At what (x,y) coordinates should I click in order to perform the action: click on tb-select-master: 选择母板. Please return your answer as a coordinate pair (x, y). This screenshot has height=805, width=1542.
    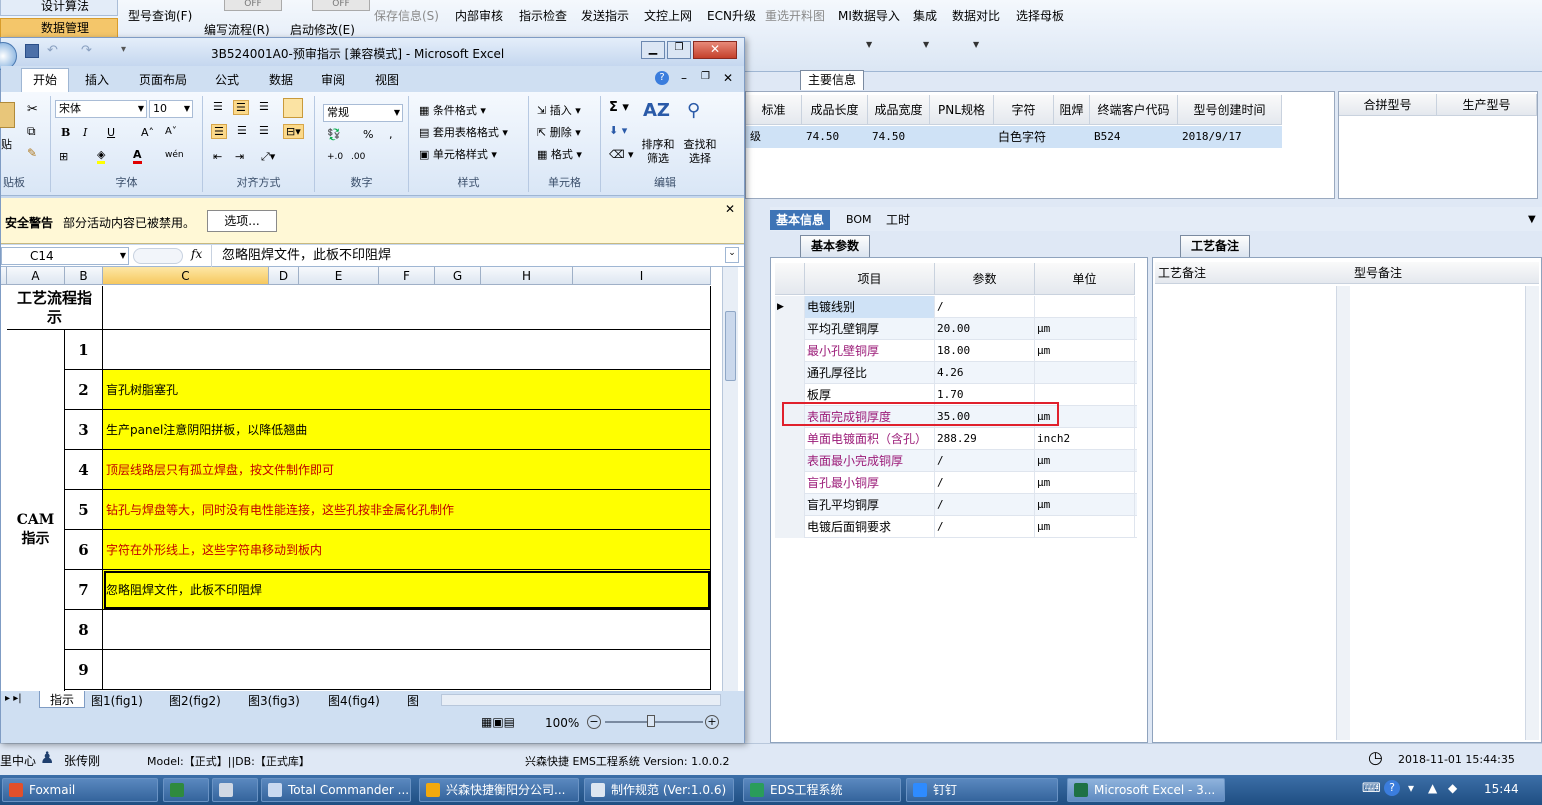
    Looking at the image, I should click on (1040, 15).